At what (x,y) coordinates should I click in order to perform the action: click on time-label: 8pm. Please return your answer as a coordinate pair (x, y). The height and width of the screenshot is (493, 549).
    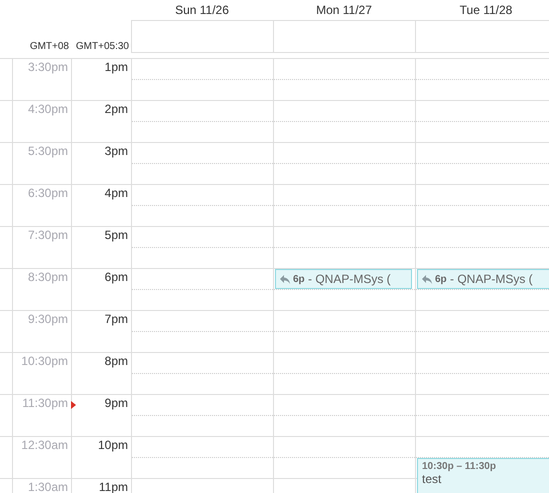
    Looking at the image, I should click on (116, 361).